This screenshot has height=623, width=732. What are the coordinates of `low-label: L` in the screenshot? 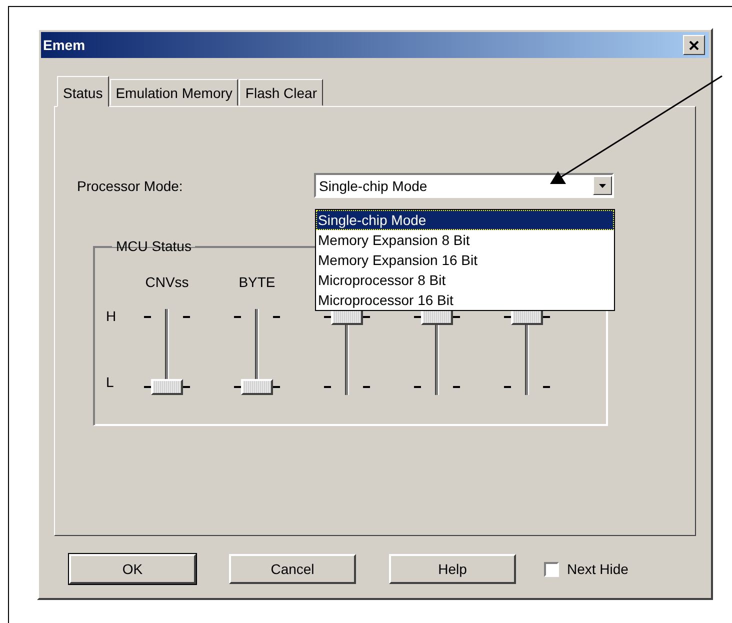 It's located at (110, 382).